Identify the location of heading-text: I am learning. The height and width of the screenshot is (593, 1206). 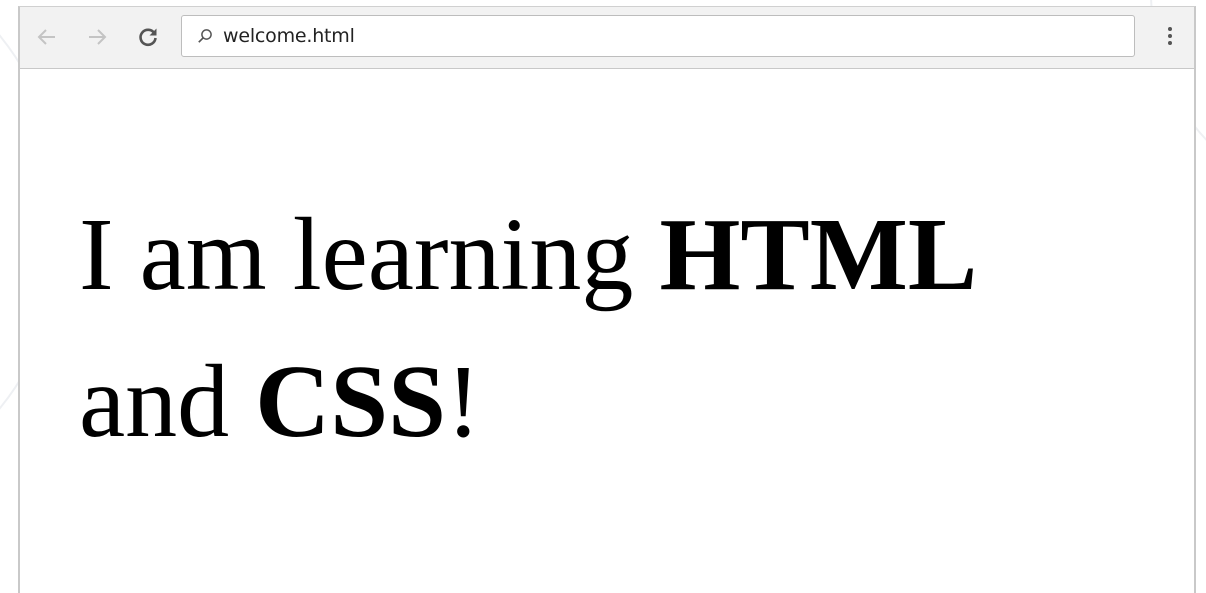
(369, 254).